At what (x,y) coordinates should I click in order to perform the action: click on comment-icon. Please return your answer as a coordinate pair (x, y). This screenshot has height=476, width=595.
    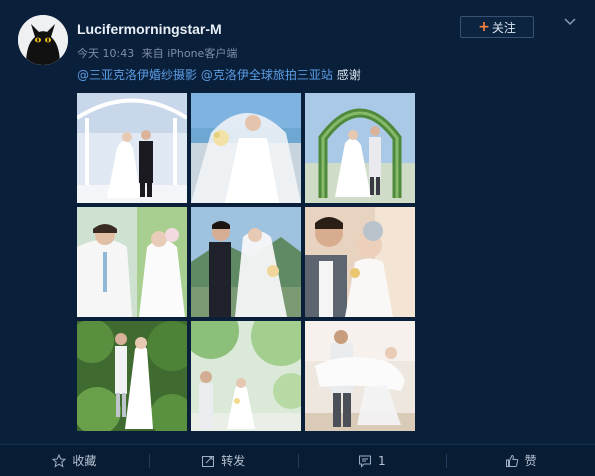
    Looking at the image, I should click on (365, 461).